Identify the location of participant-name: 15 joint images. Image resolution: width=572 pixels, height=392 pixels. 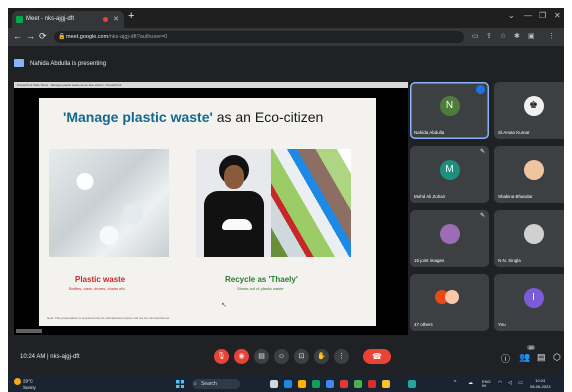
(429, 260).